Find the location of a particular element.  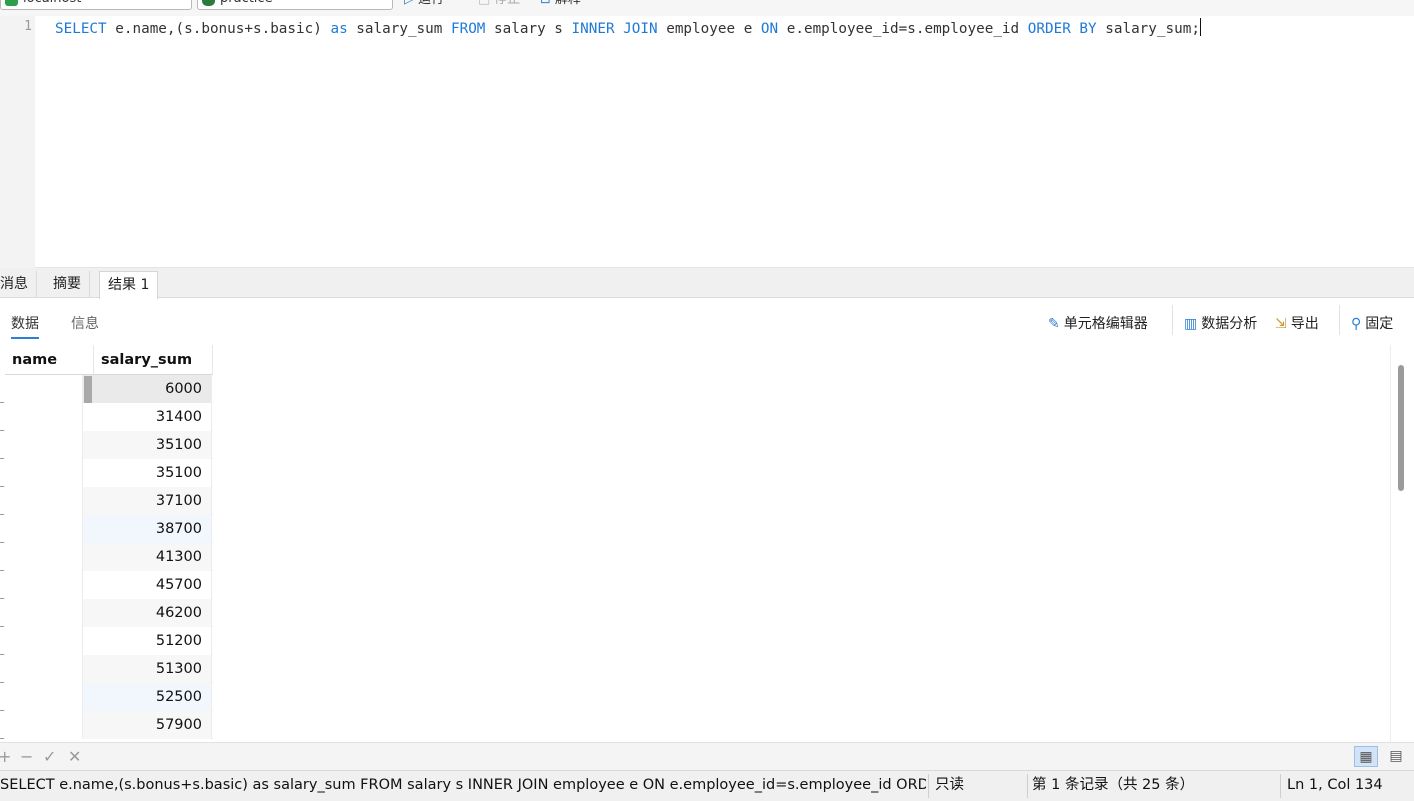

cell-editor-button: ✎ 单元格编辑器 is located at coordinates (1098, 323).